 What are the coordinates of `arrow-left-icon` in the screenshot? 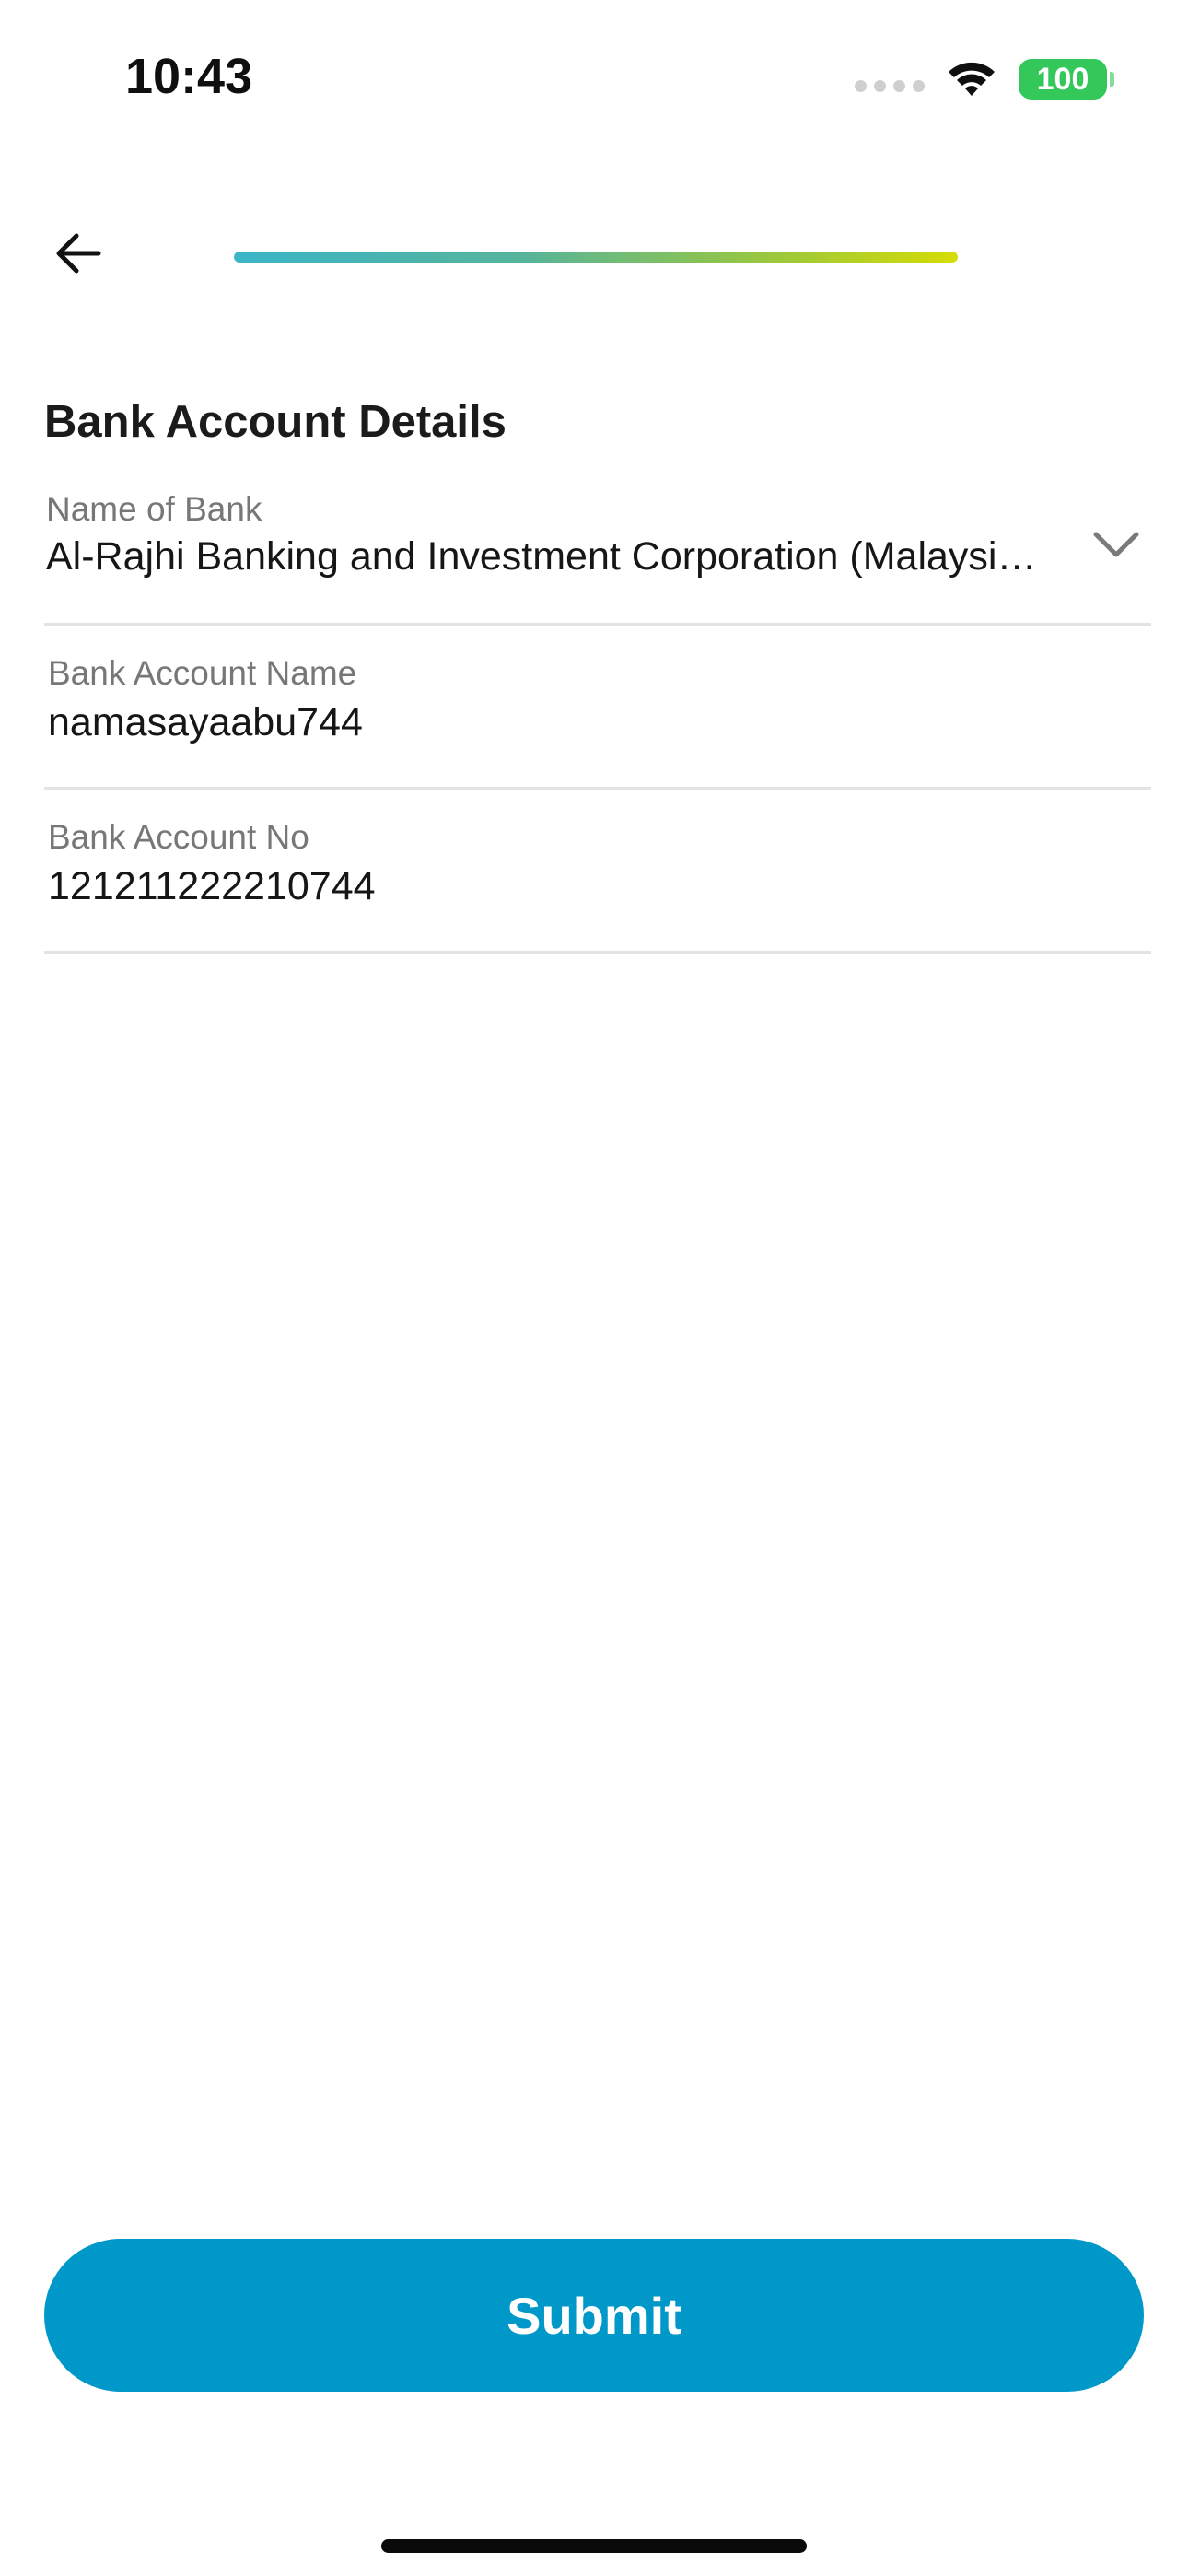 It's located at (78, 254).